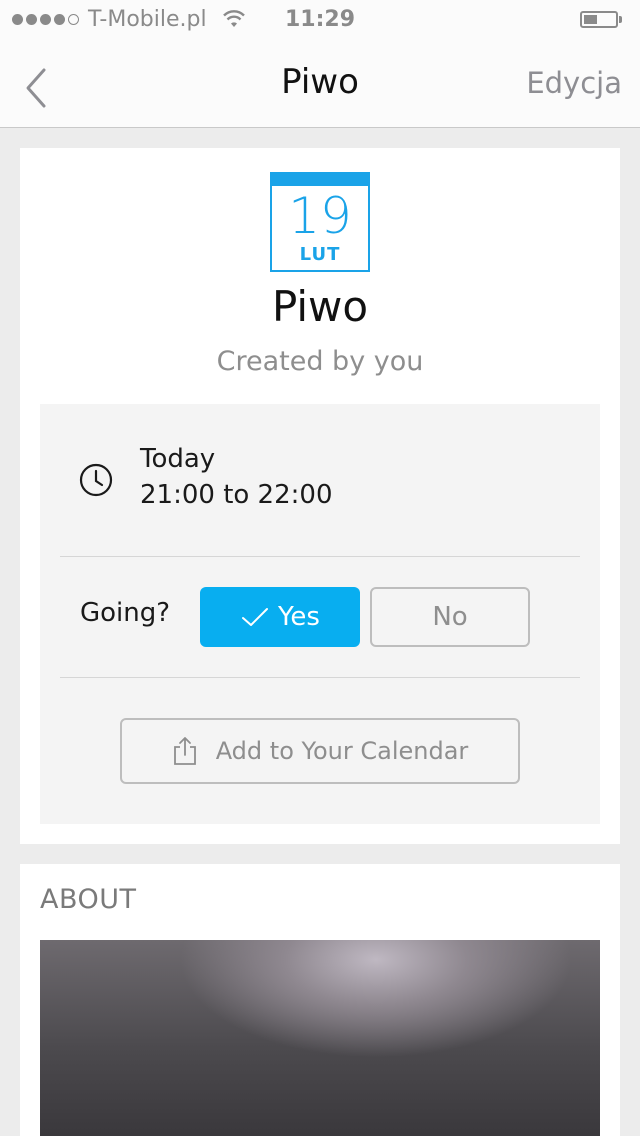  I want to click on add-to-calendar-button: Add to Your Calendar, so click(320, 751).